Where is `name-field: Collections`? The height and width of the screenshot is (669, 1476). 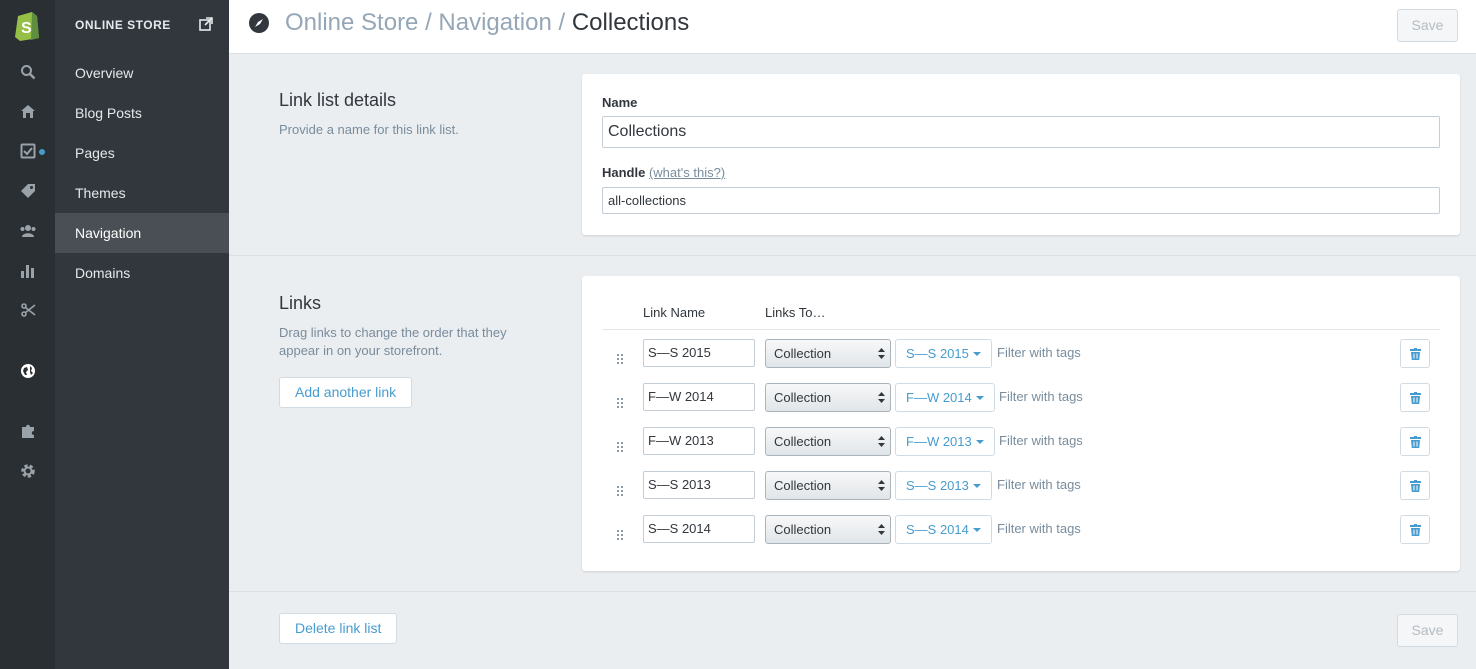
name-field: Collections is located at coordinates (1021, 132).